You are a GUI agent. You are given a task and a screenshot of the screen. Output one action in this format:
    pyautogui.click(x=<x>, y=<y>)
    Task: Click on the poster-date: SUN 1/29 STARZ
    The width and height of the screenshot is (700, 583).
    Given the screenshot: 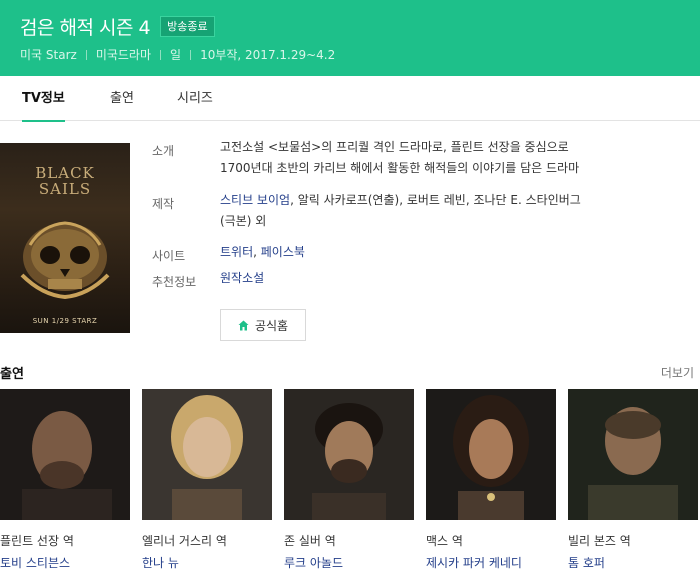 What is the action you would take?
    pyautogui.click(x=65, y=321)
    